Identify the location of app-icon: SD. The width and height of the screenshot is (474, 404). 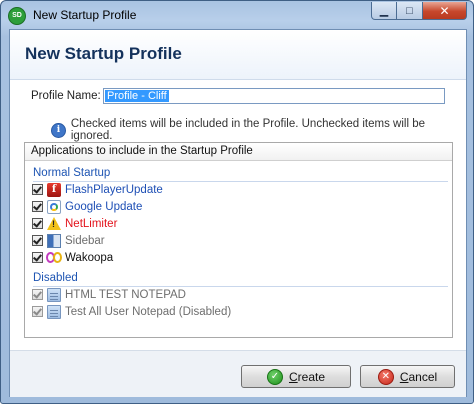
(17, 16).